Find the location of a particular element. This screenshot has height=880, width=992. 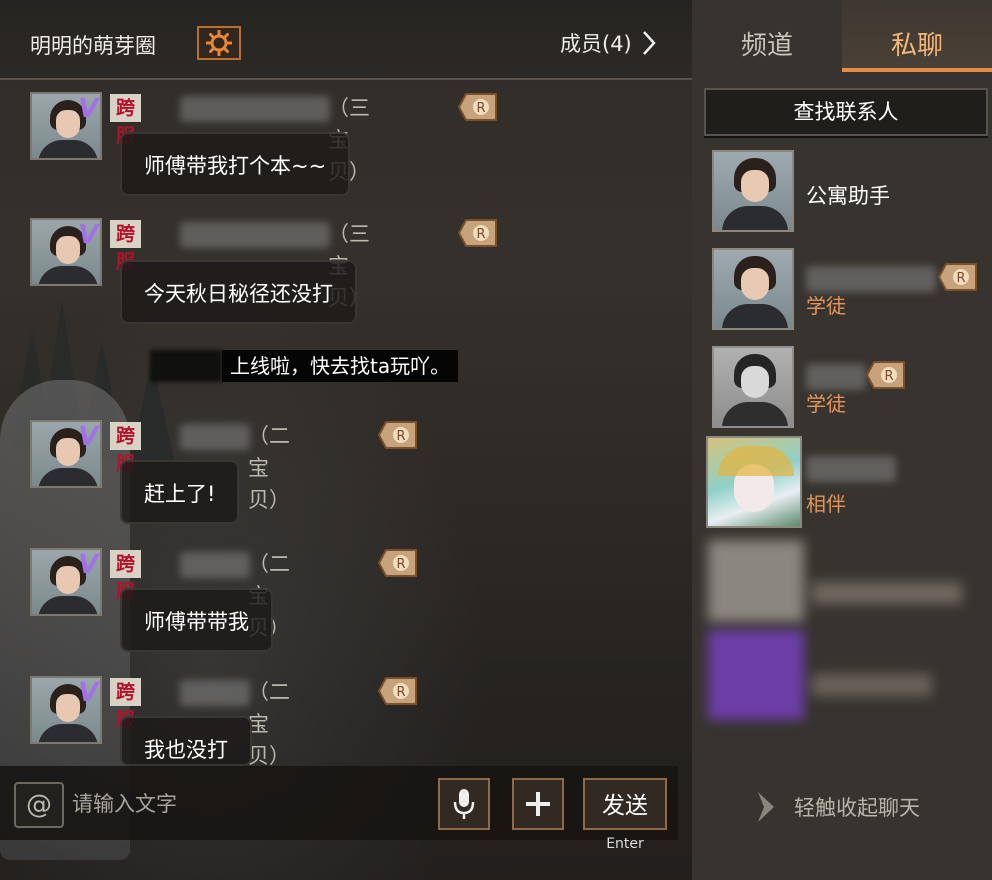

collapse-chat-button: 轻触收起聊天 is located at coordinates (837, 807).